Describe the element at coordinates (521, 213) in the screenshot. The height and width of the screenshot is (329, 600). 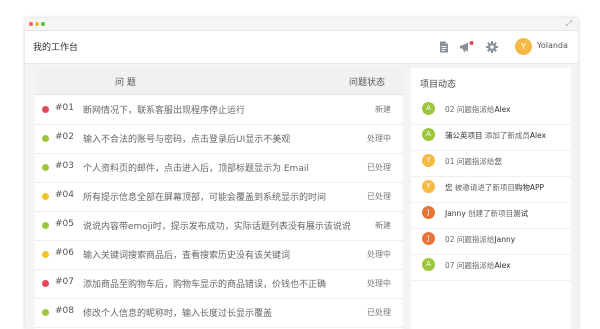
I see `activity-target: 测试` at that location.